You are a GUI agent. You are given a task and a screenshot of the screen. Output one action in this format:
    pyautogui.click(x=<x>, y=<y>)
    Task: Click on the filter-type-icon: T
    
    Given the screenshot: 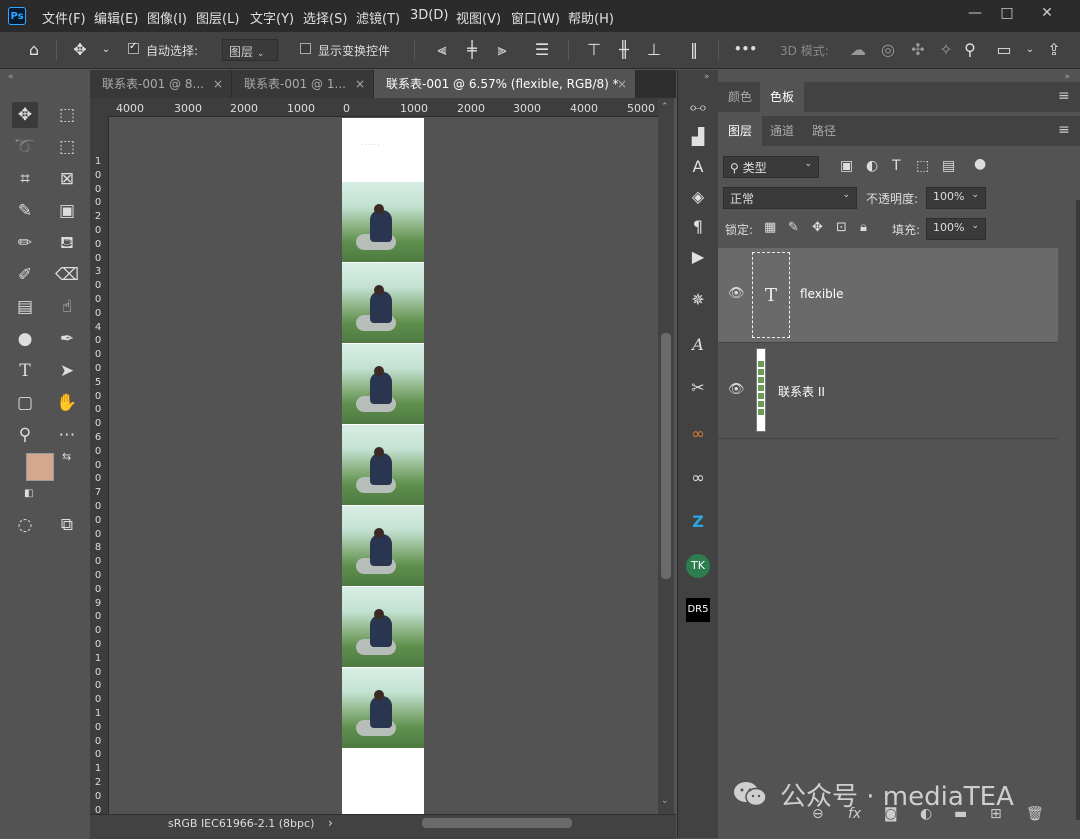 What is the action you would take?
    pyautogui.click(x=896, y=166)
    